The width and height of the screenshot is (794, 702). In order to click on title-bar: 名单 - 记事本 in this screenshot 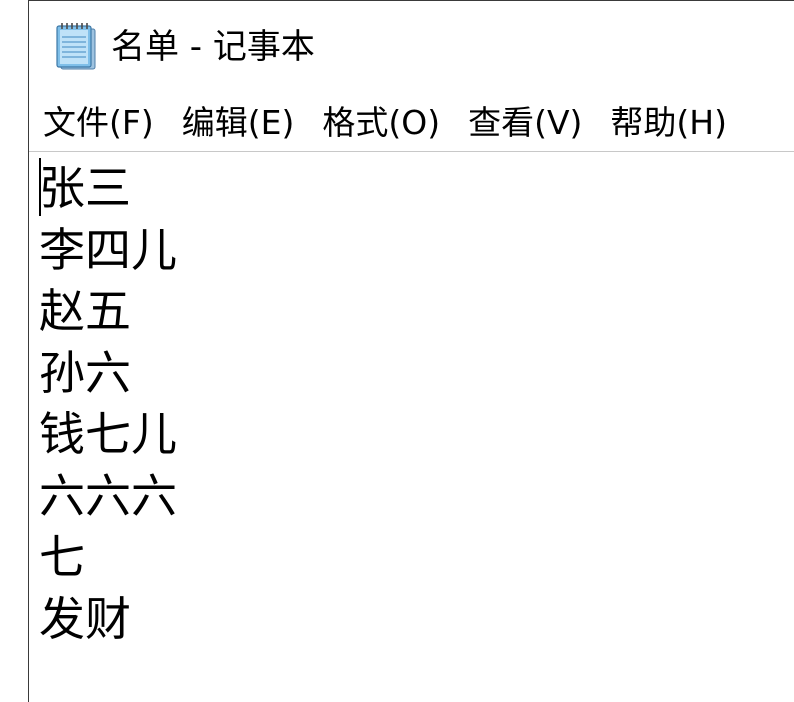, I will do `click(411, 45)`.